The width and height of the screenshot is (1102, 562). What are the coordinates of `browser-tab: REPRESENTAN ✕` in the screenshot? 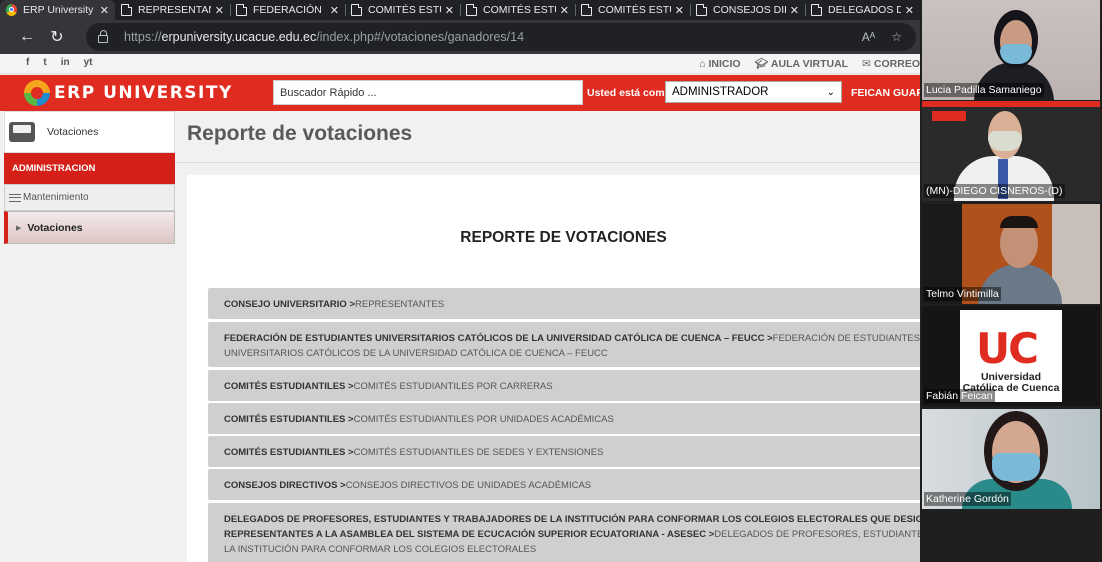 It's located at (172, 10).